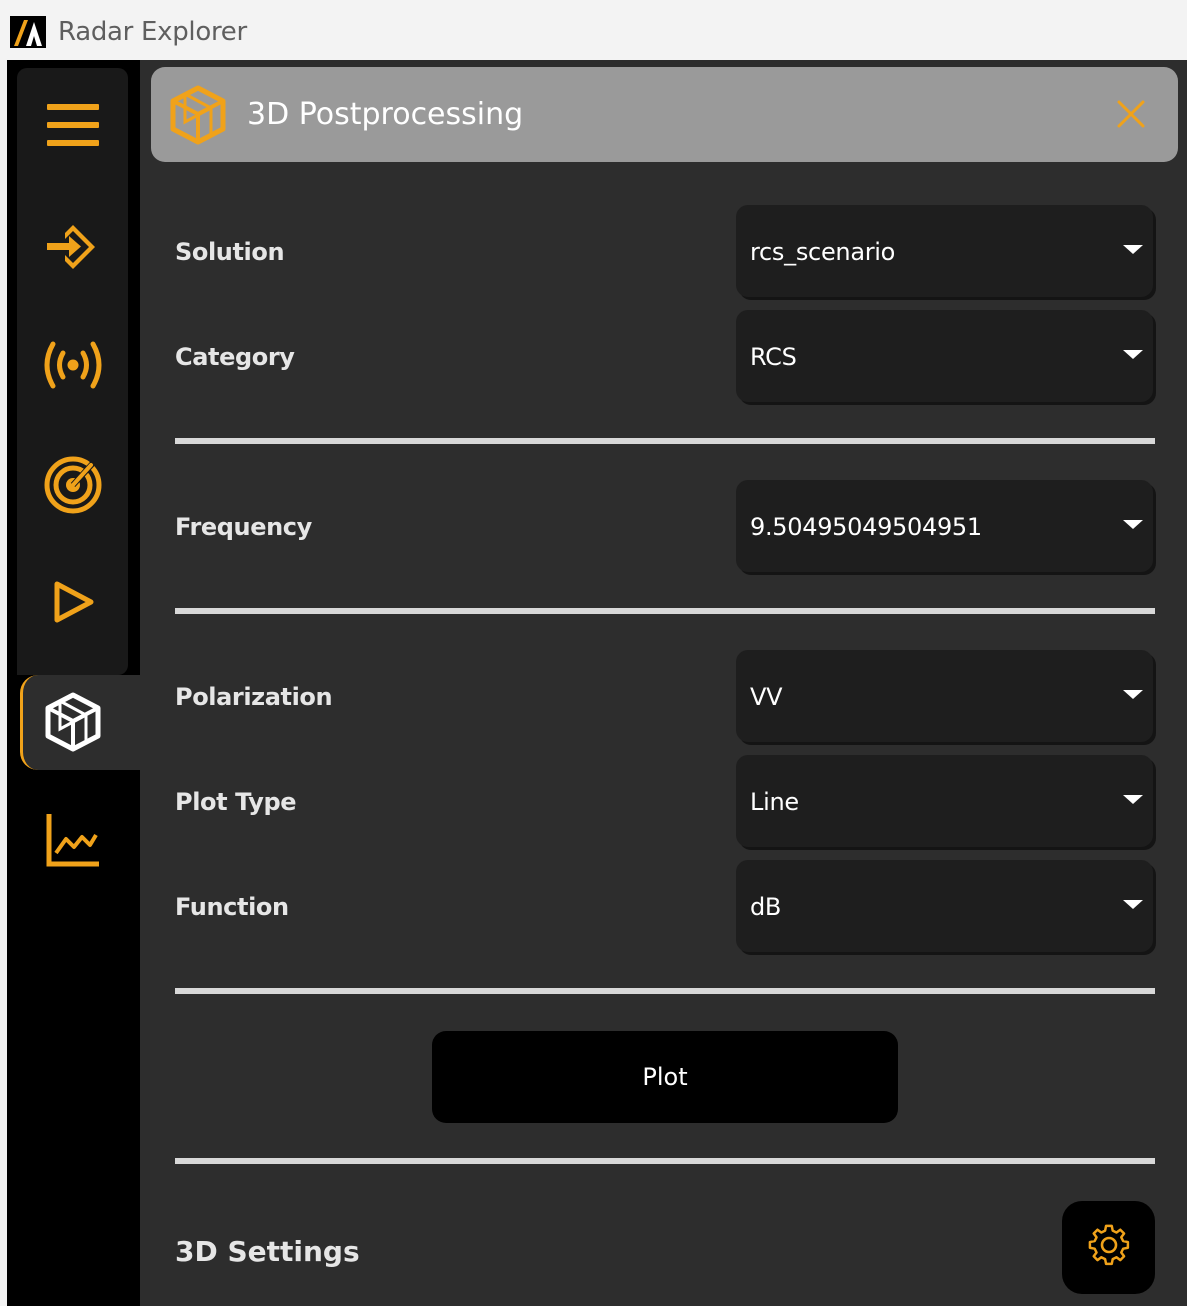 This screenshot has width=1187, height=1306. I want to click on radar-icon, so click(73, 485).